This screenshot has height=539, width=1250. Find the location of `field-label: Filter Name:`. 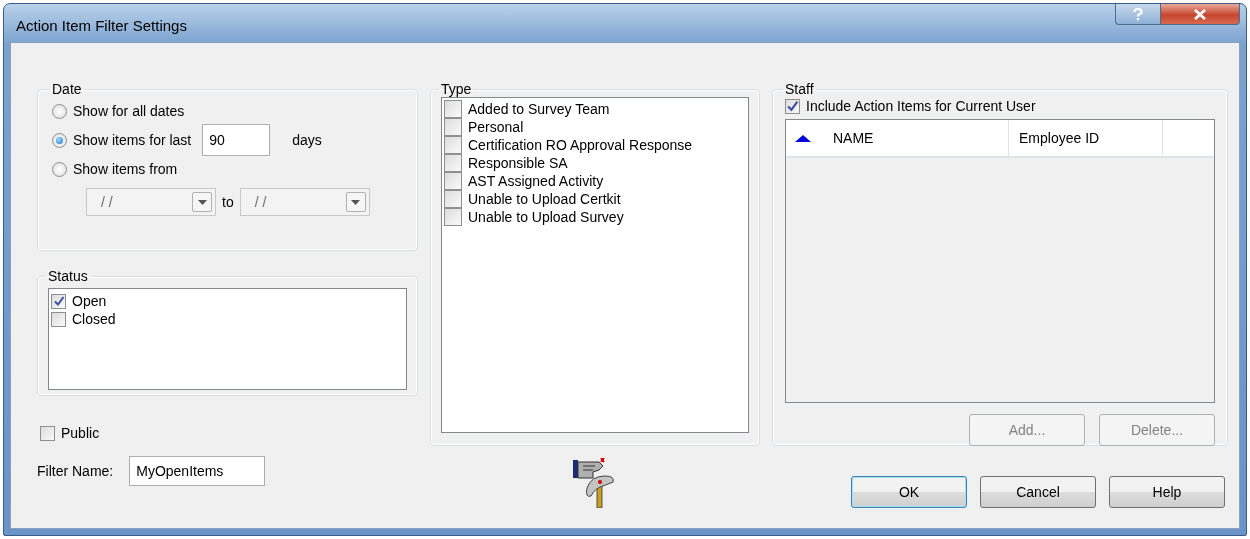

field-label: Filter Name: is located at coordinates (75, 471).